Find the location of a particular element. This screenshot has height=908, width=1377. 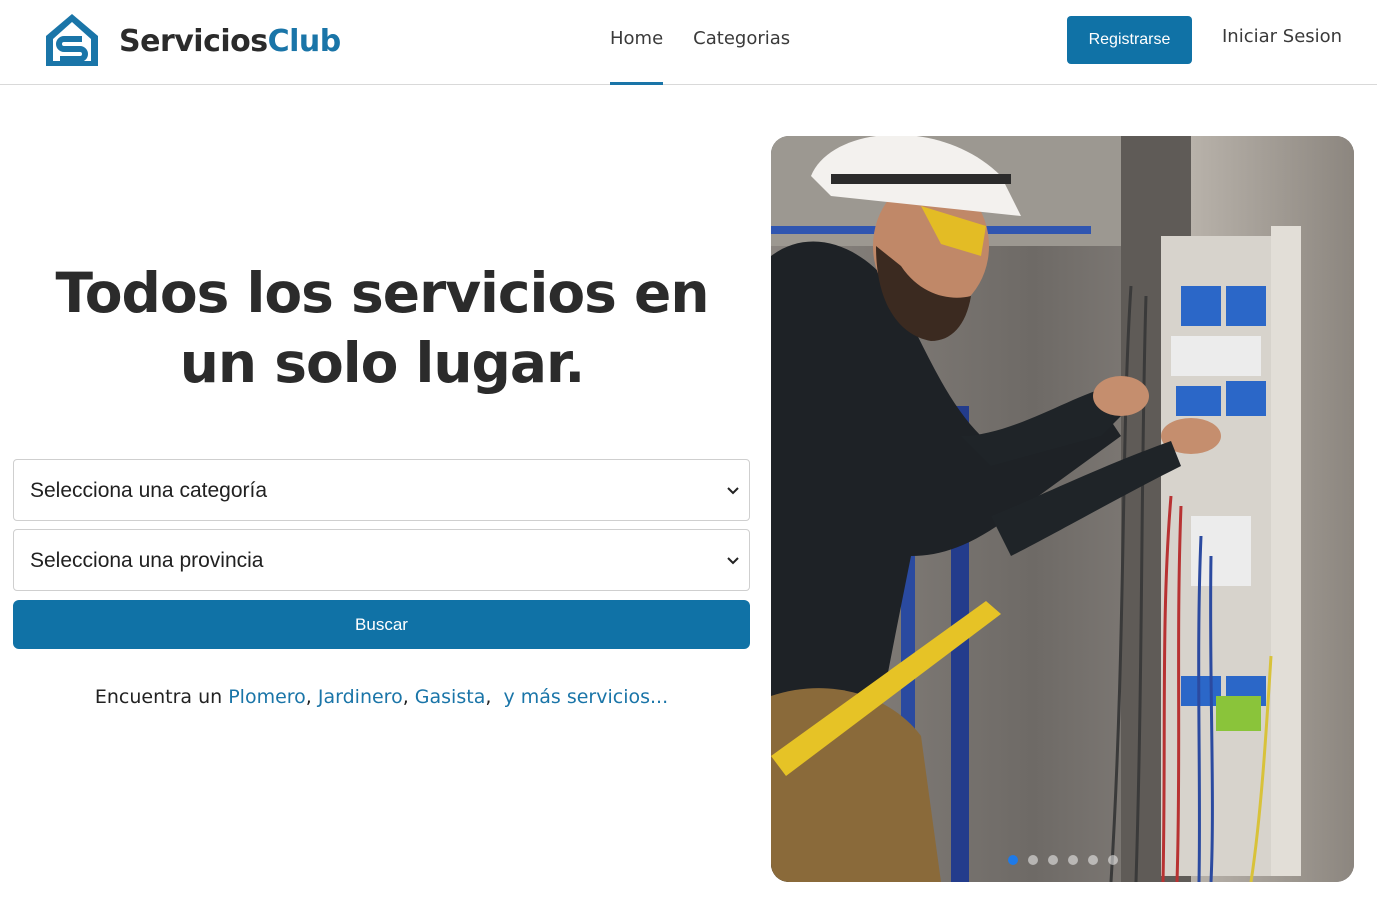

house-s-logo-icon is located at coordinates (72, 40).